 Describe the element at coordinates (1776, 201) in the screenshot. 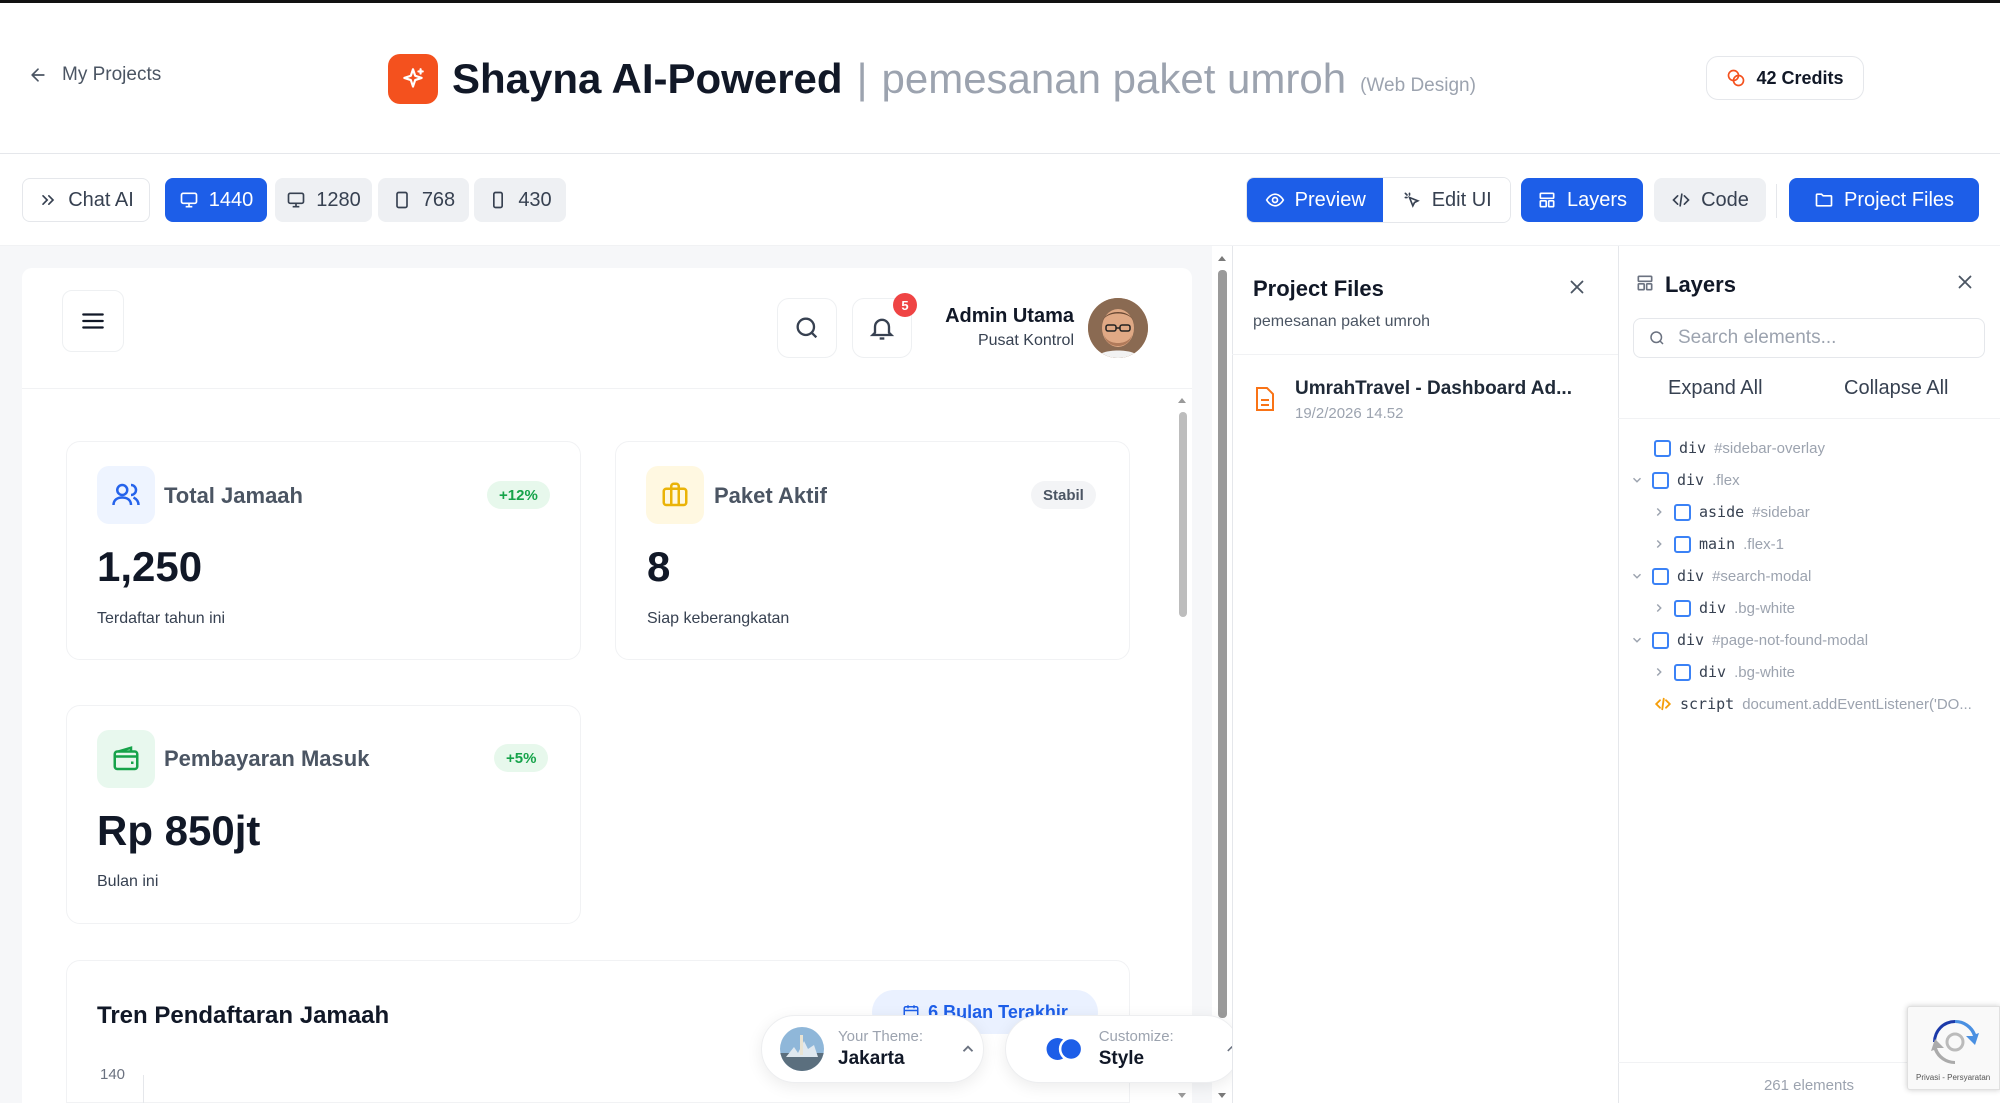

I see `toolbar-divider` at that location.